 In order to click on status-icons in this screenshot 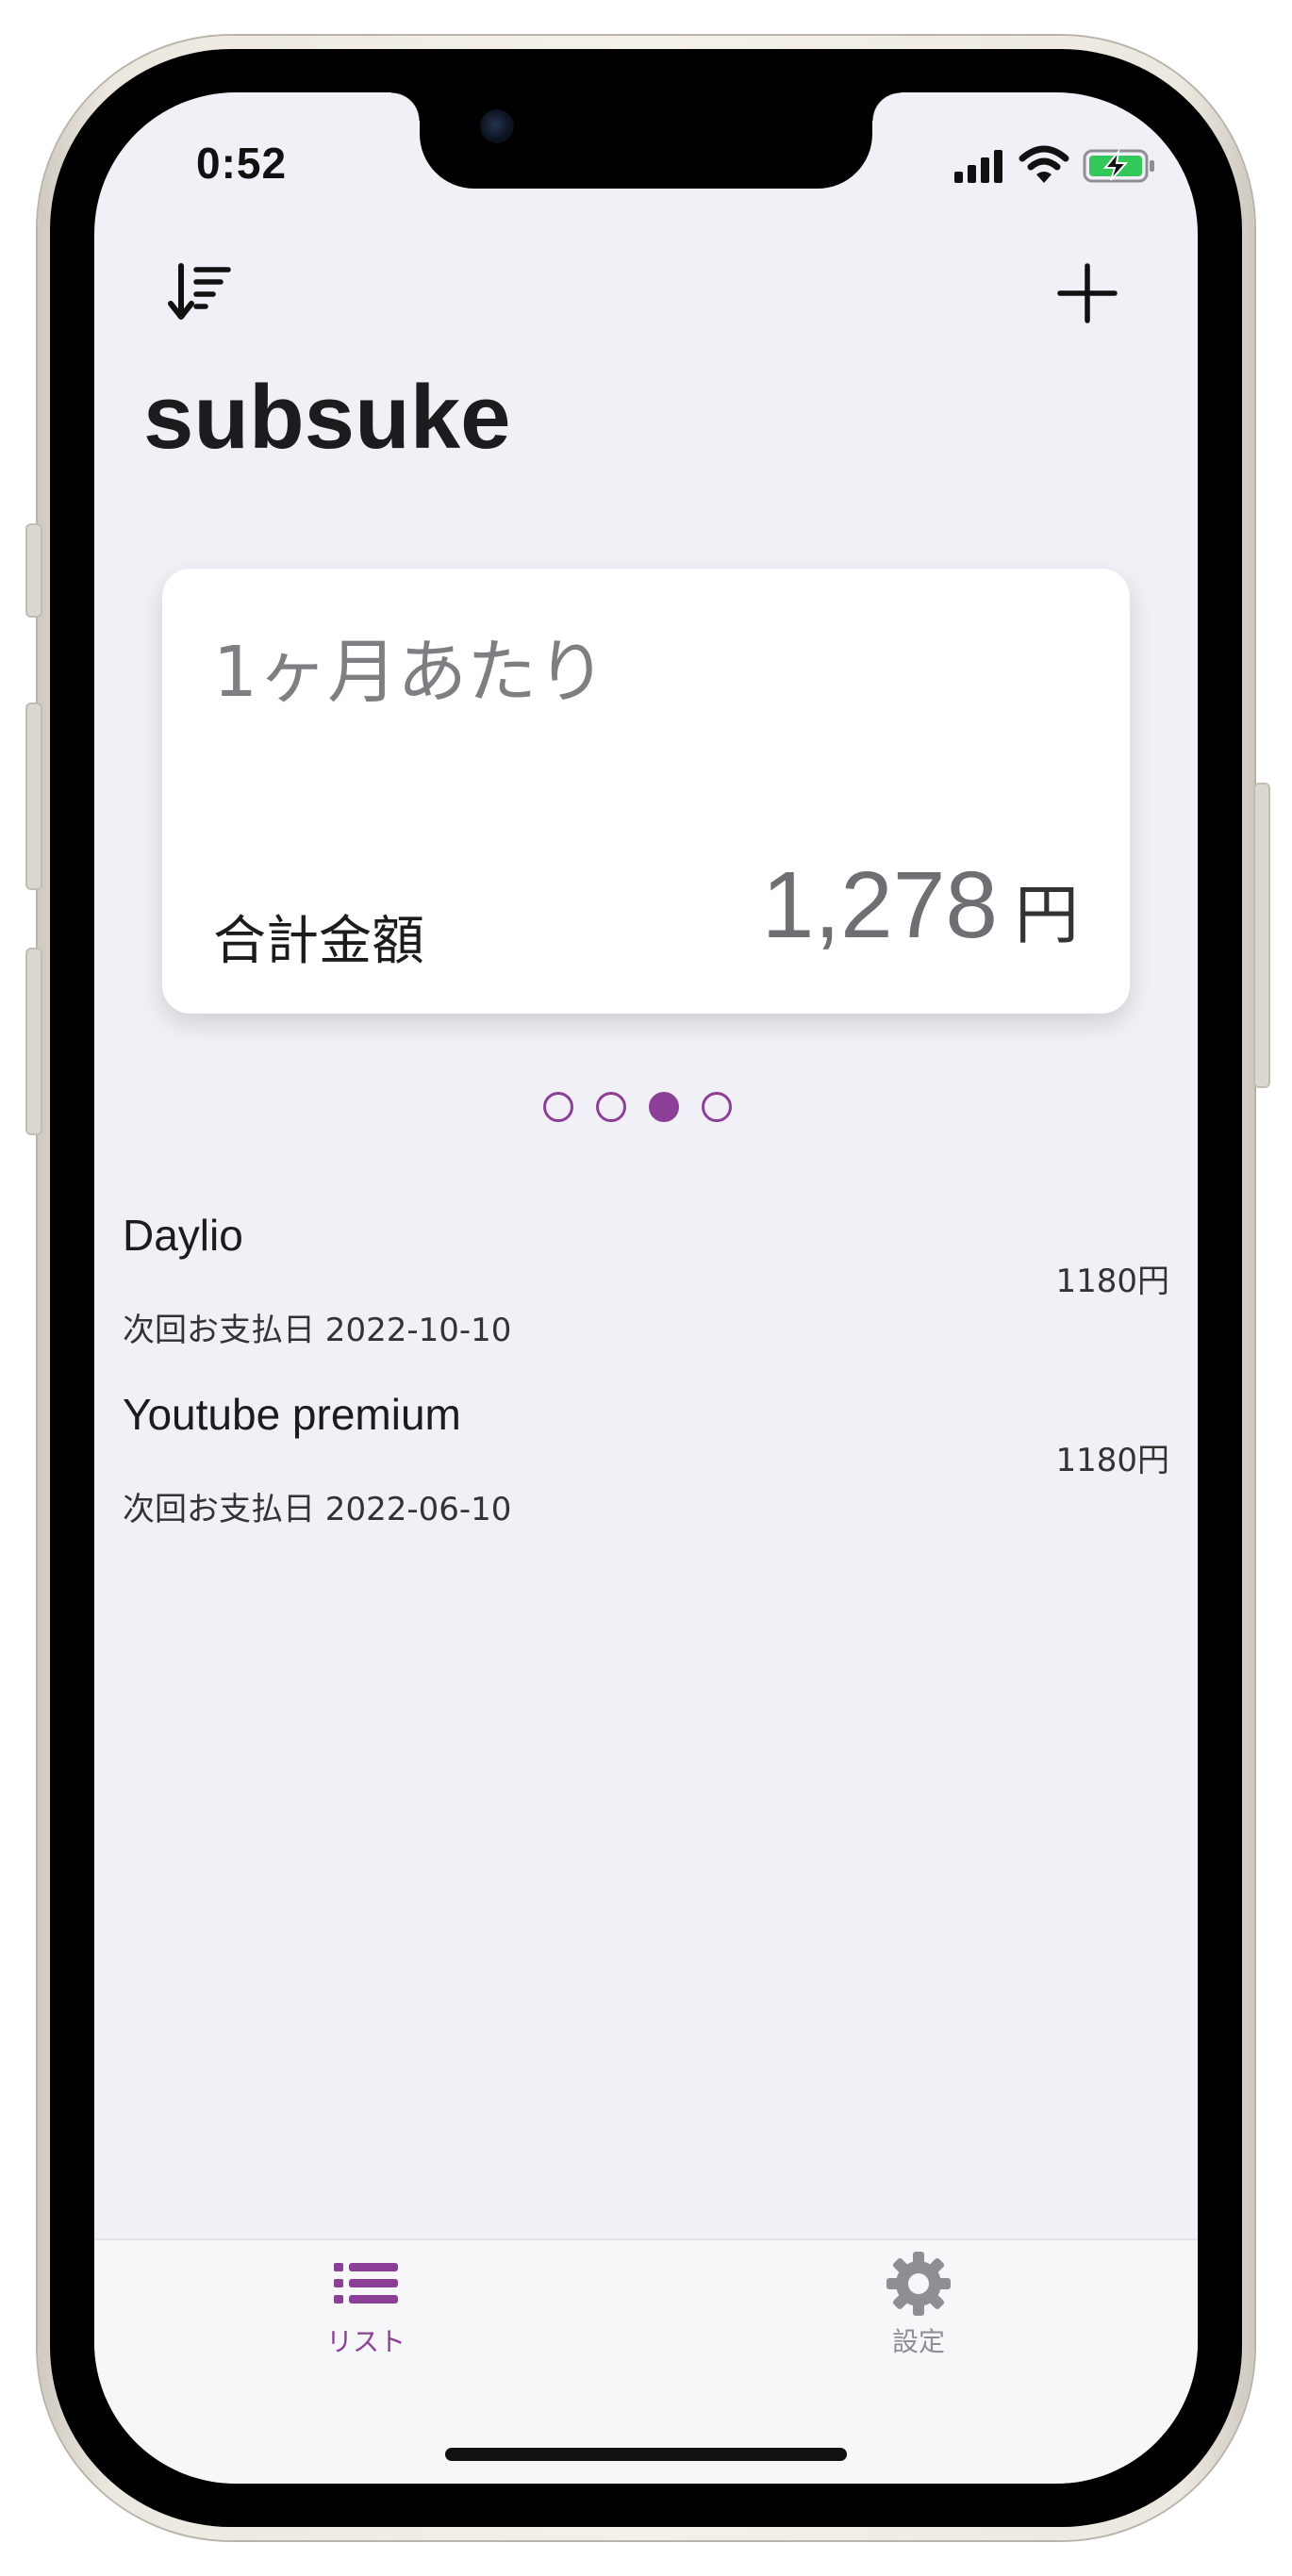, I will do `click(1065, 165)`.